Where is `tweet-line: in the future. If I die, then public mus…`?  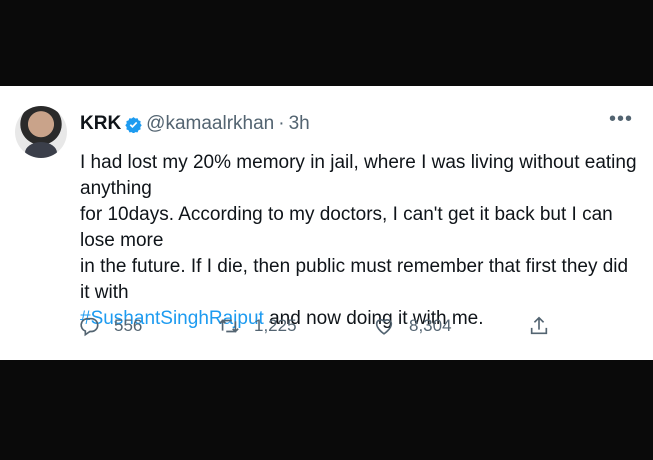
tweet-line: in the future. If I die, then public mus… is located at coordinates (354, 279).